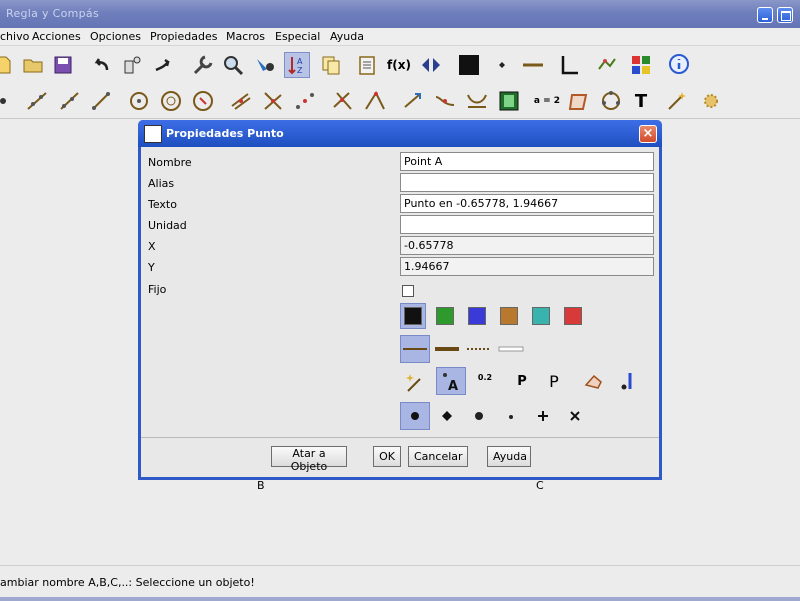  I want to click on animation-tool-icon, so click(509, 101).